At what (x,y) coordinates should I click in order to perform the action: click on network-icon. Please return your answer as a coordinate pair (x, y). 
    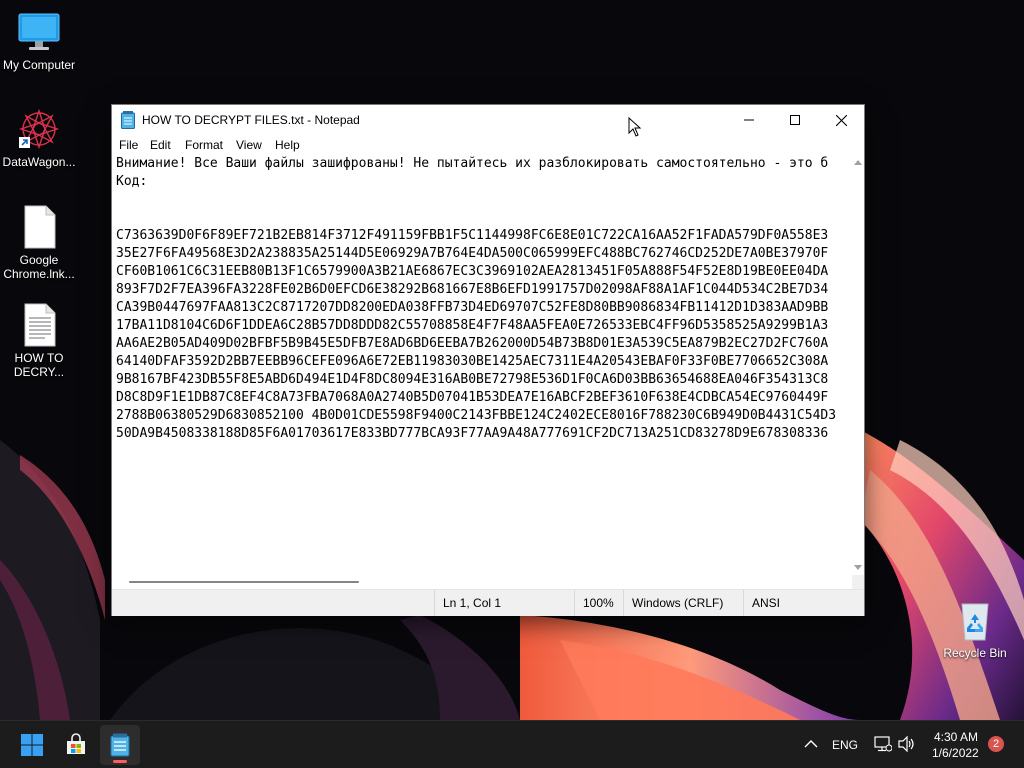
    Looking at the image, I should click on (883, 744).